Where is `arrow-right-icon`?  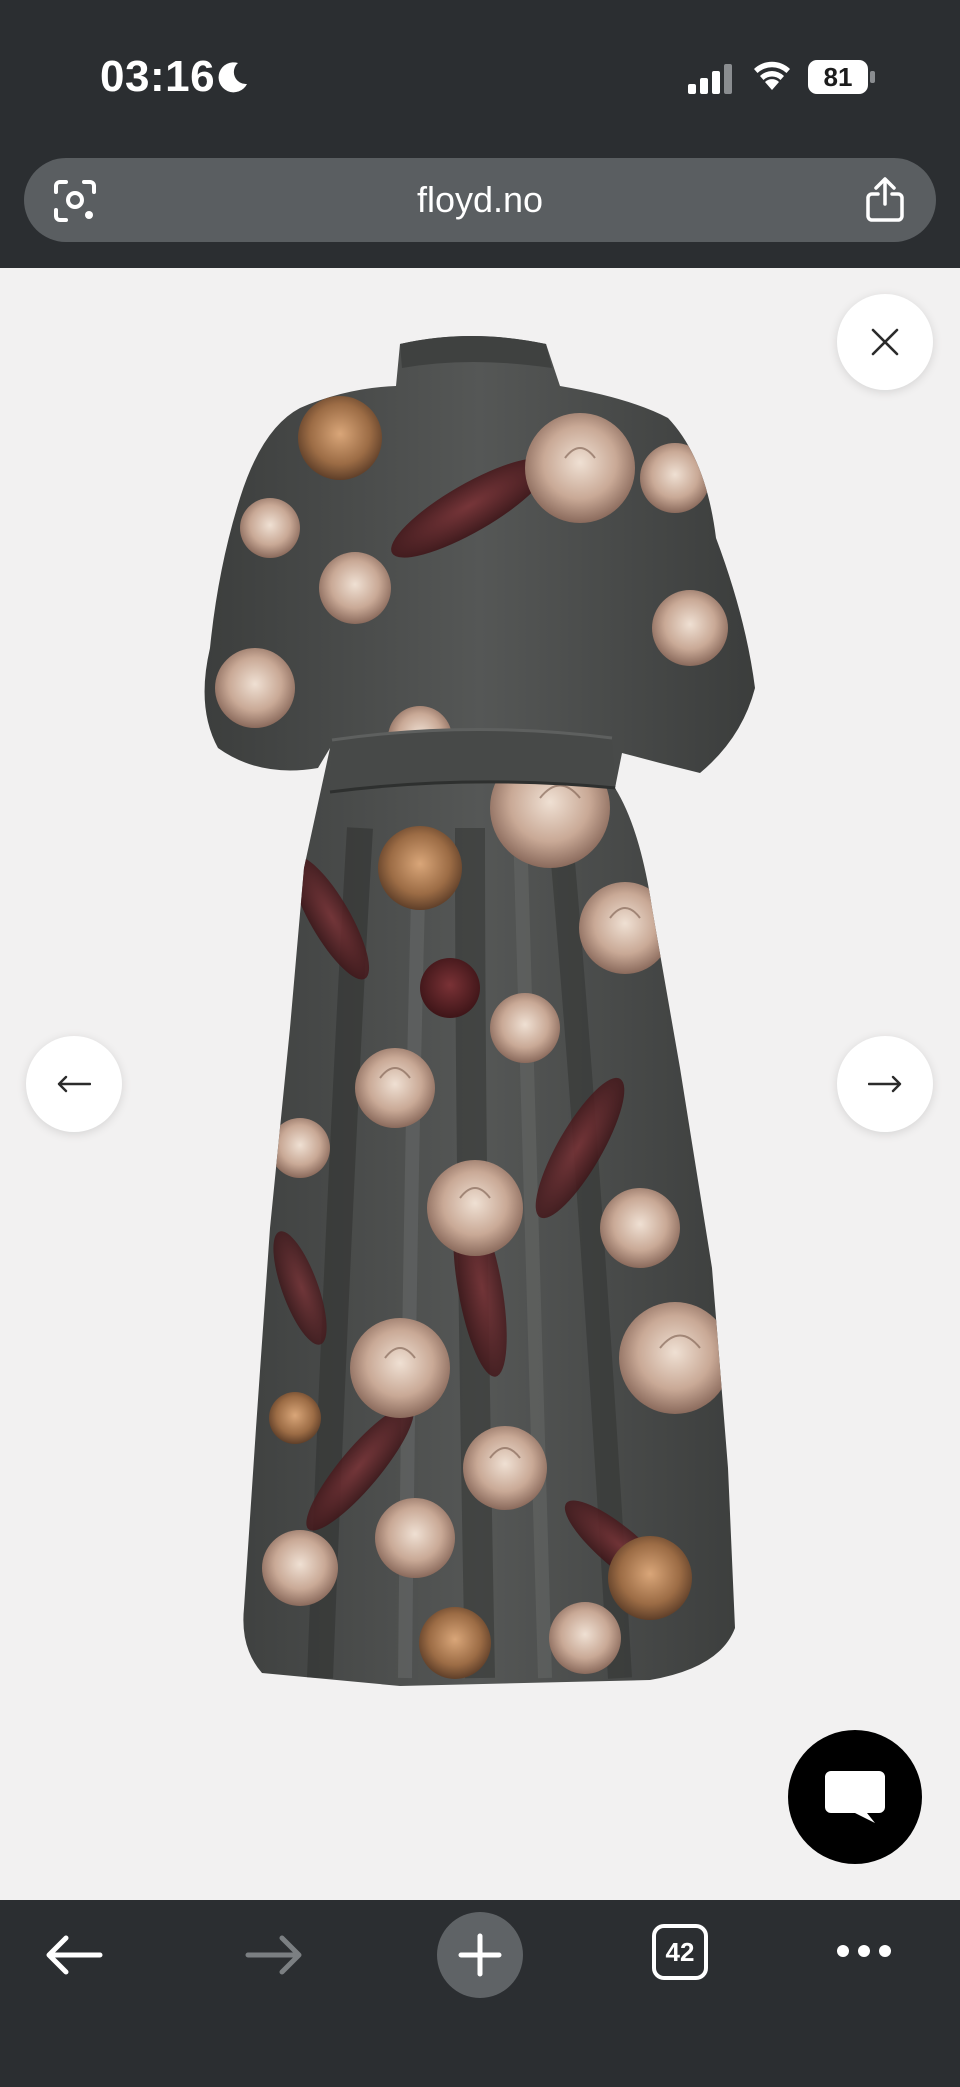
arrow-right-icon is located at coordinates (885, 1084).